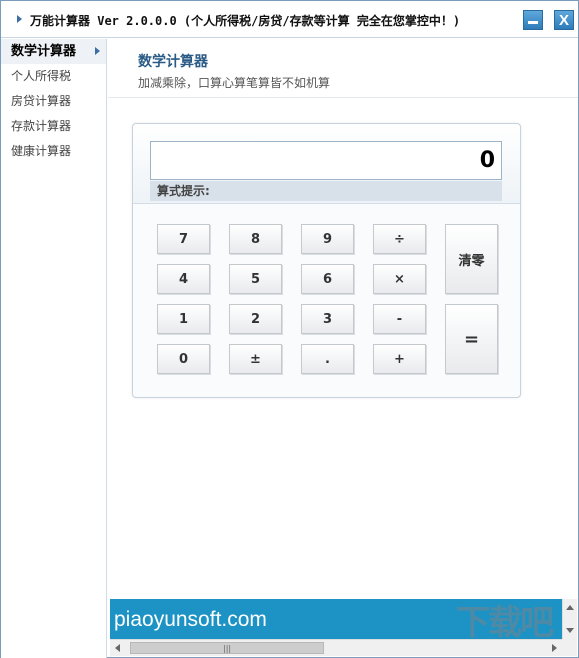 The image size is (579, 658). Describe the element at coordinates (336, 647) in the screenshot. I see `horizontal-scrollbar: |||` at that location.